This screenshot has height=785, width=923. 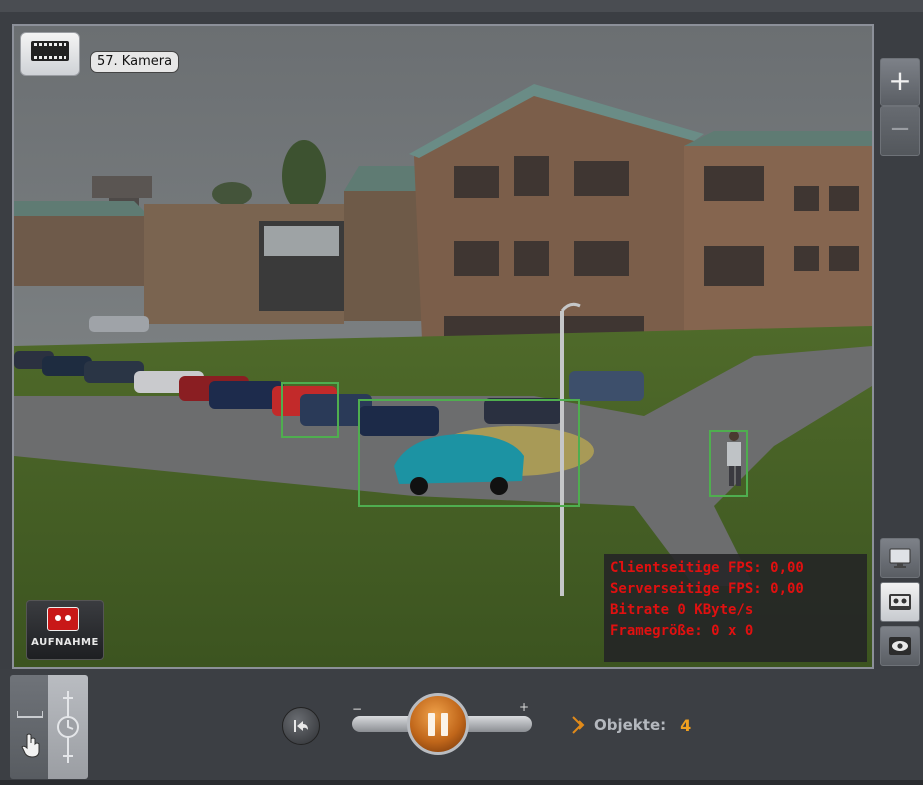 I want to click on zoom-in-button: +, so click(x=900, y=82).